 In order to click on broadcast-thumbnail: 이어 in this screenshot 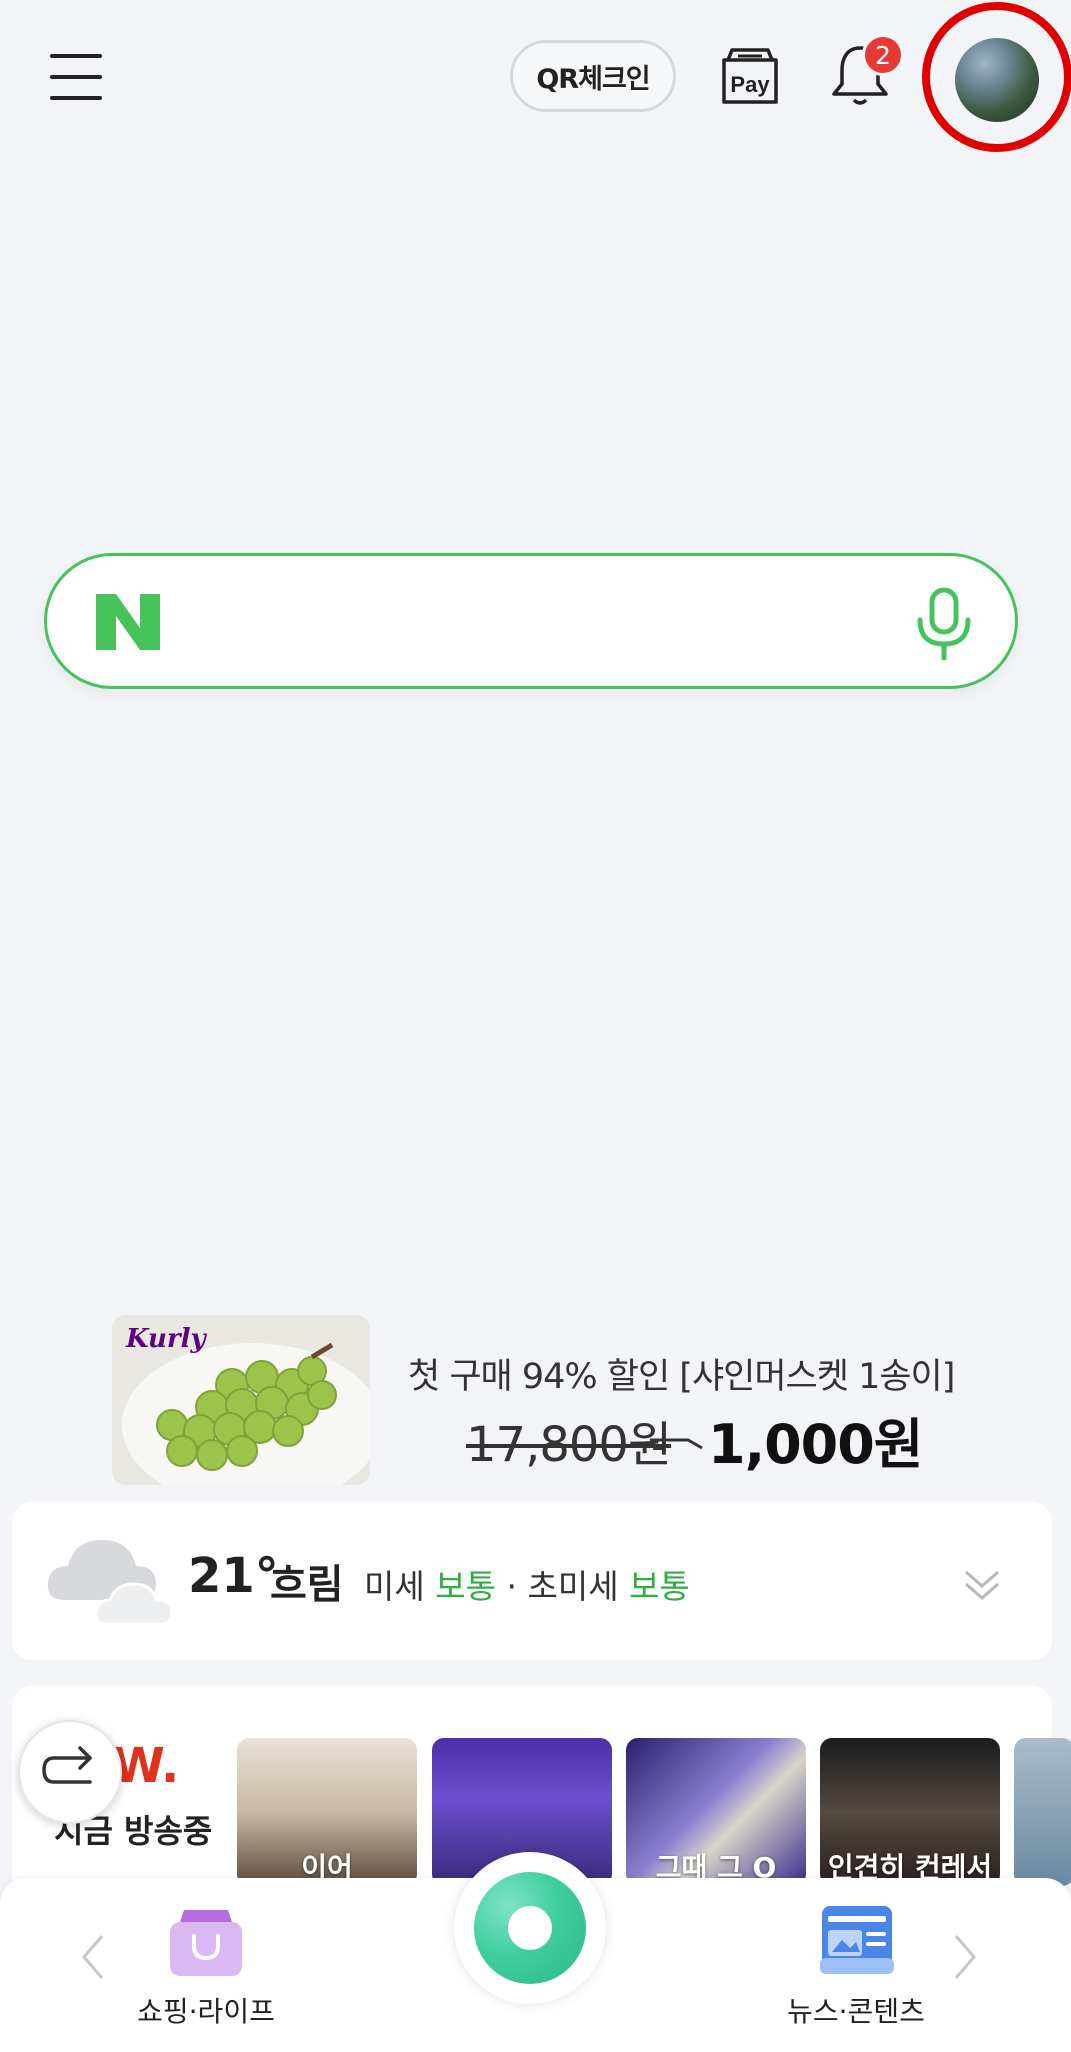, I will do `click(327, 1812)`.